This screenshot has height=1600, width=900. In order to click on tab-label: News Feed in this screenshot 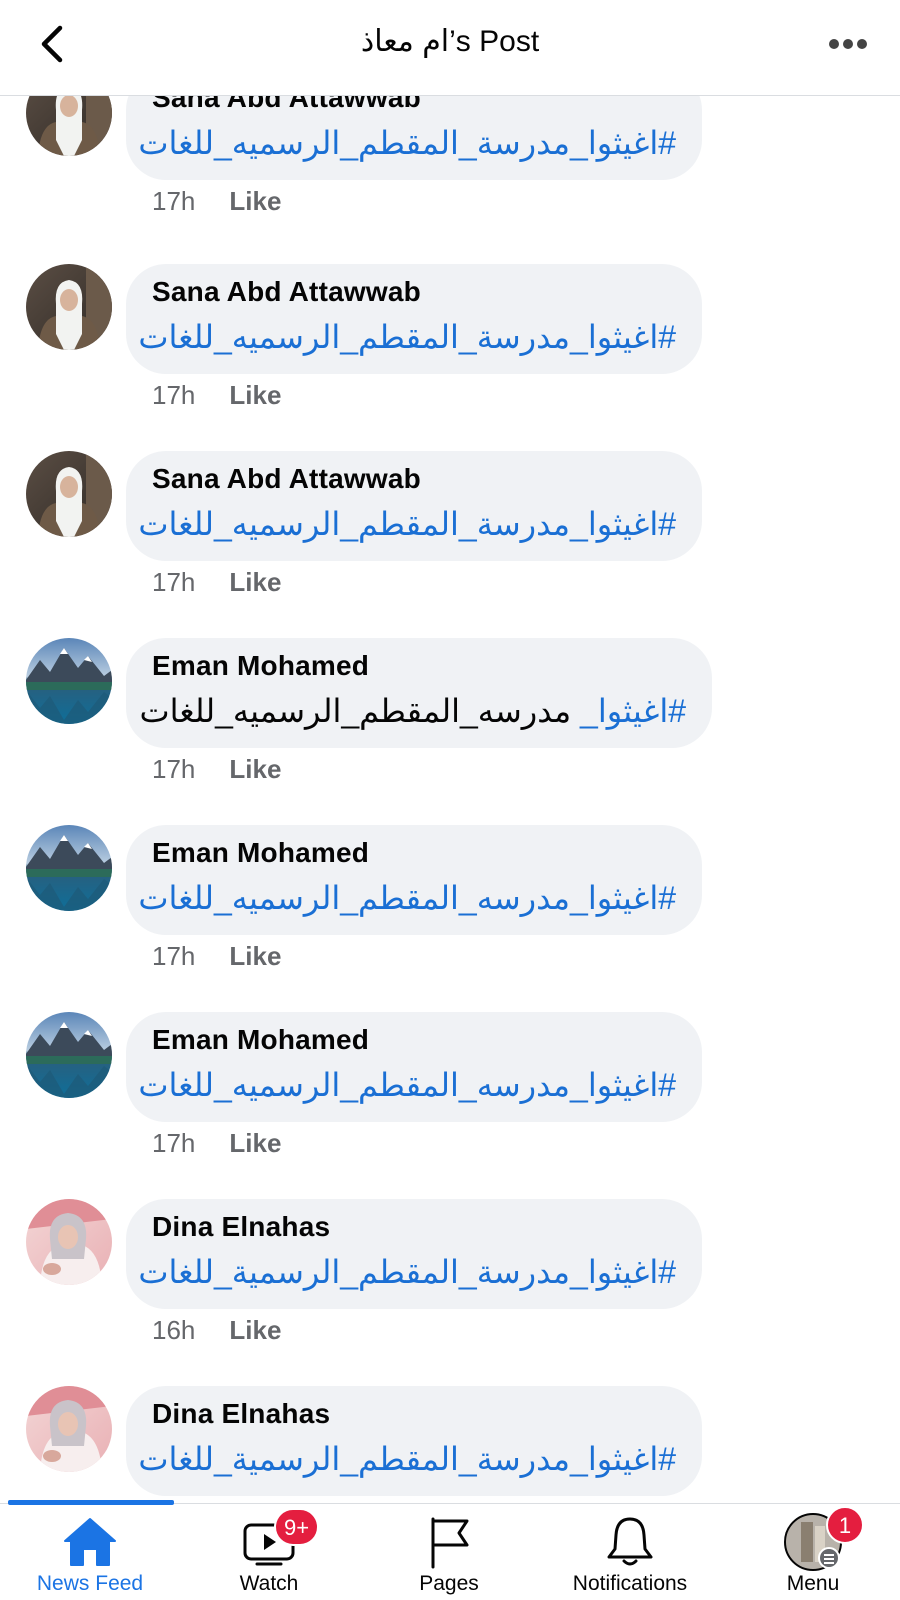, I will do `click(90, 1583)`.